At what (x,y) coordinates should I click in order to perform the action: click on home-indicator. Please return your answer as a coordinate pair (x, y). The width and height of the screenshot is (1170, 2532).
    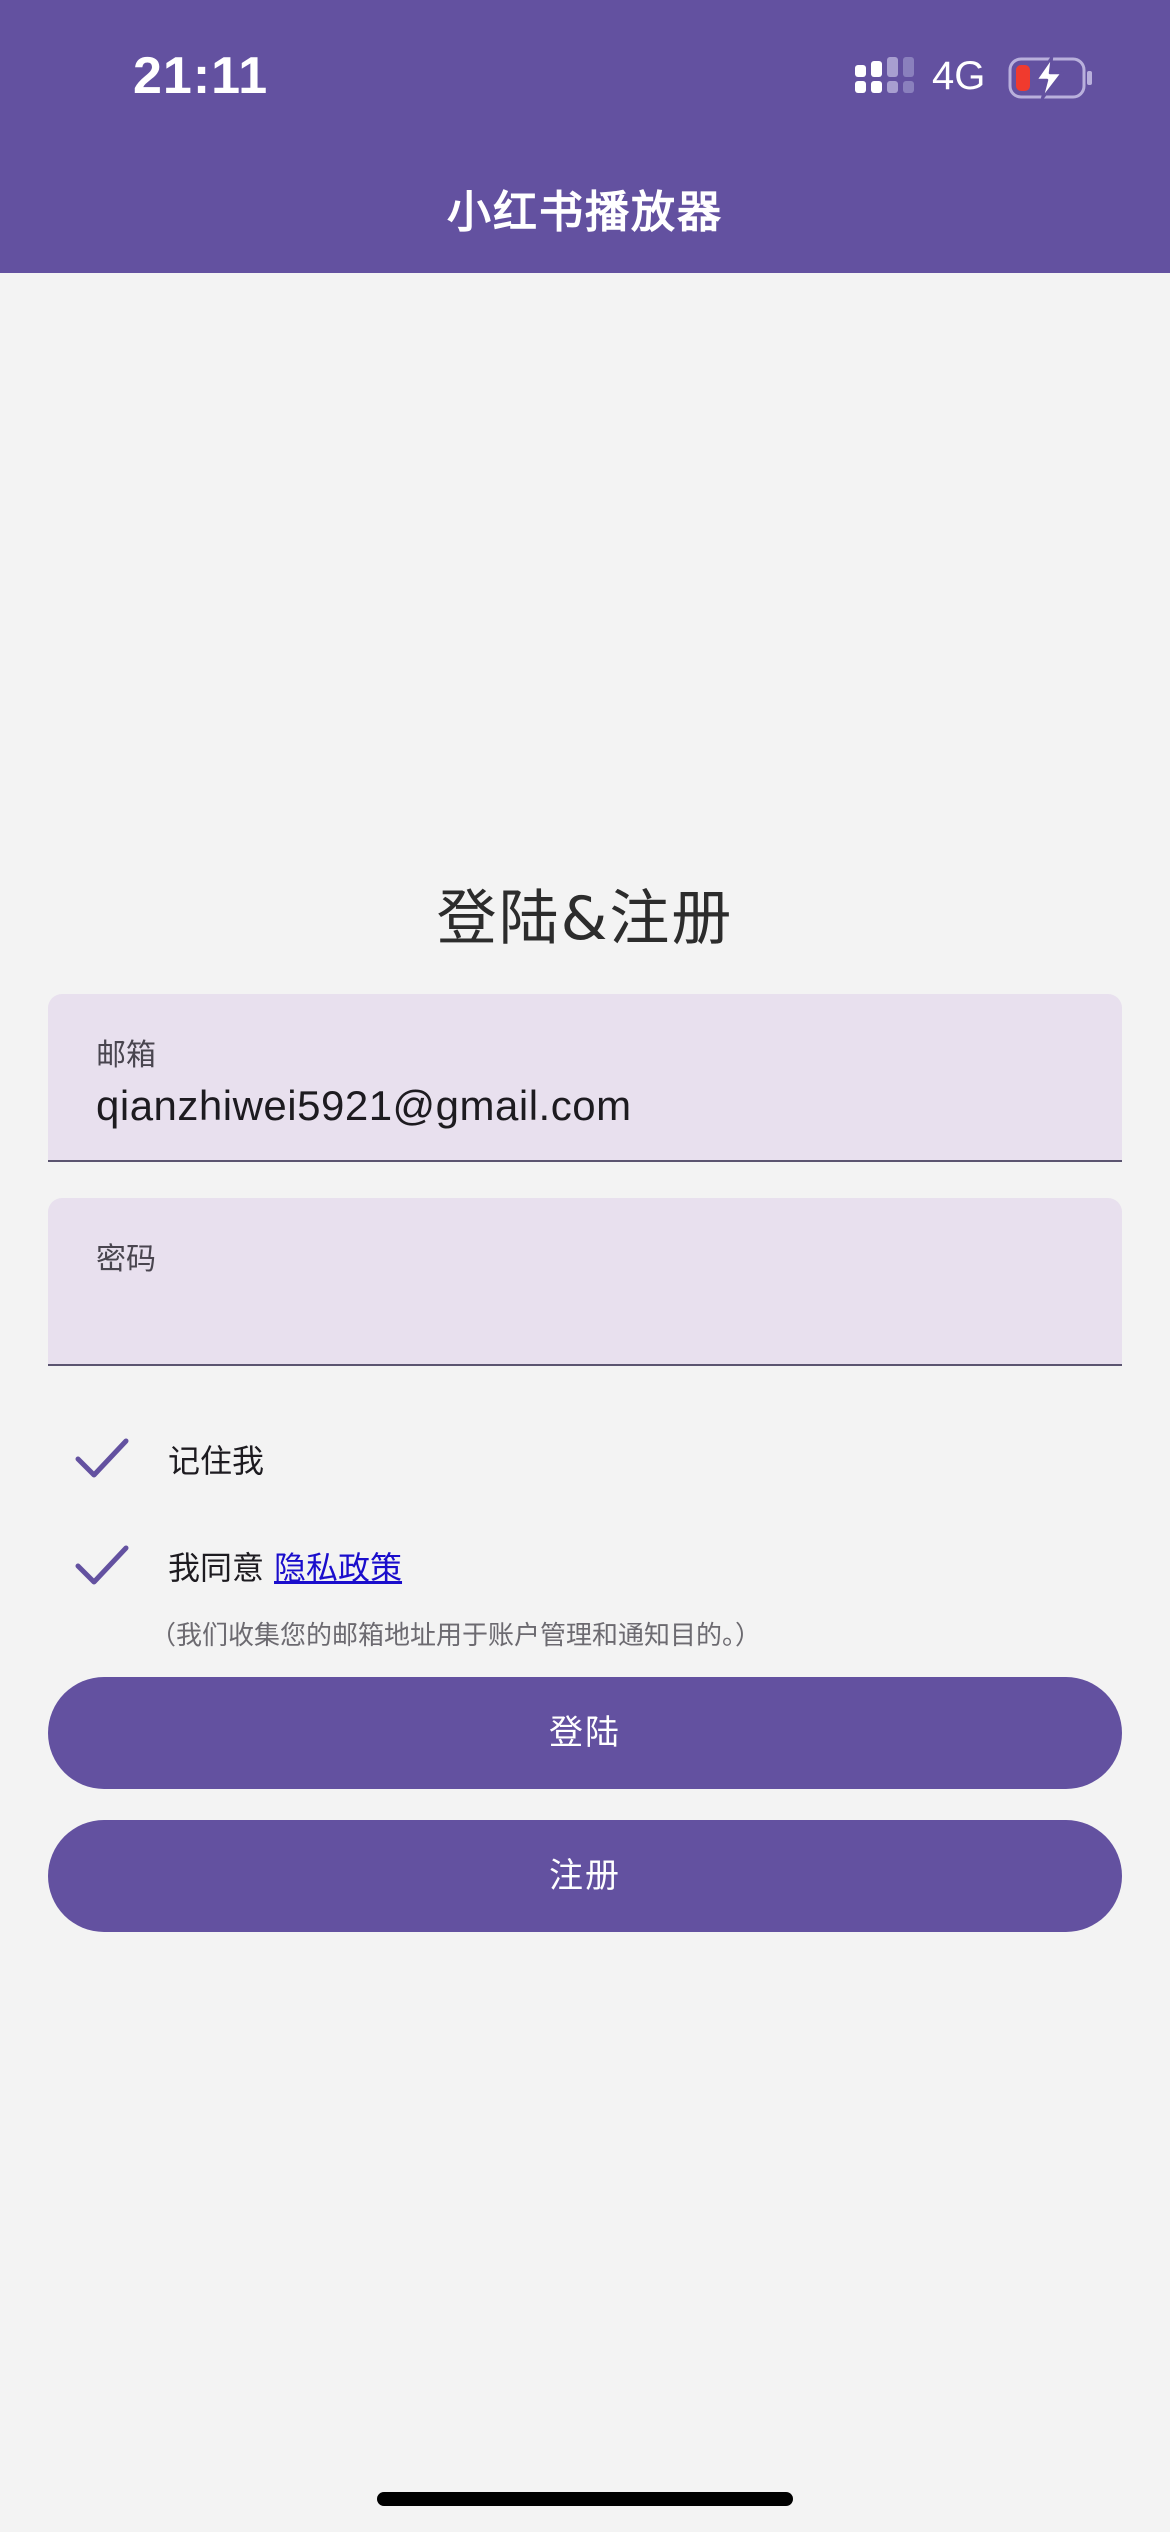
    Looking at the image, I should click on (585, 2499).